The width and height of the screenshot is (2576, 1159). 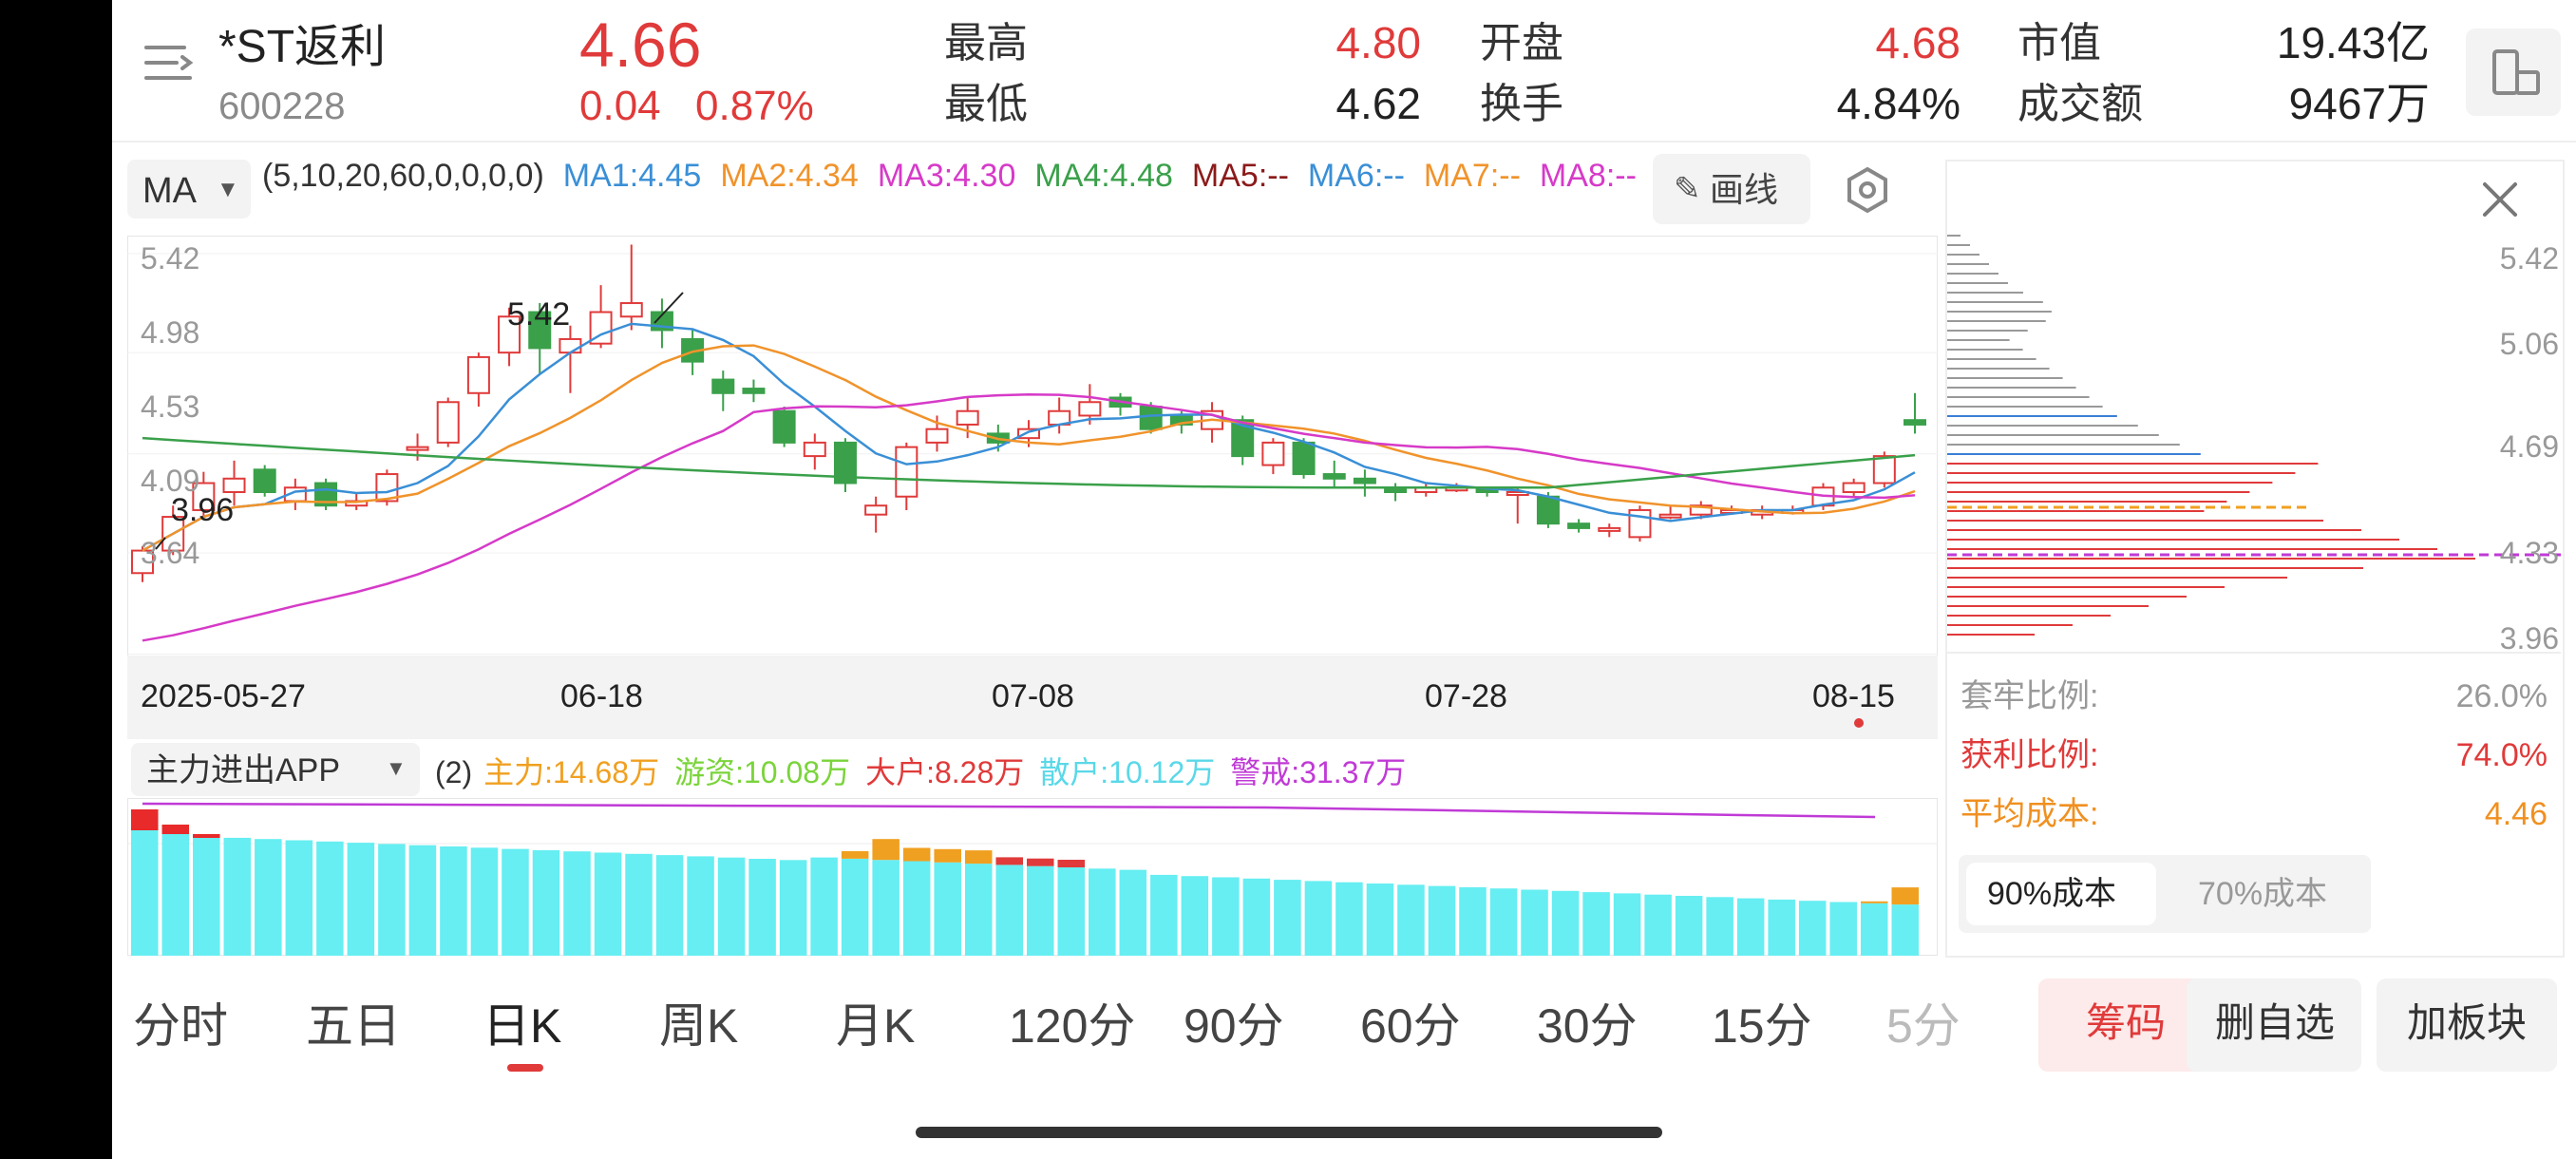 I want to click on add-sector-button: 加板块, so click(x=2467, y=1025).